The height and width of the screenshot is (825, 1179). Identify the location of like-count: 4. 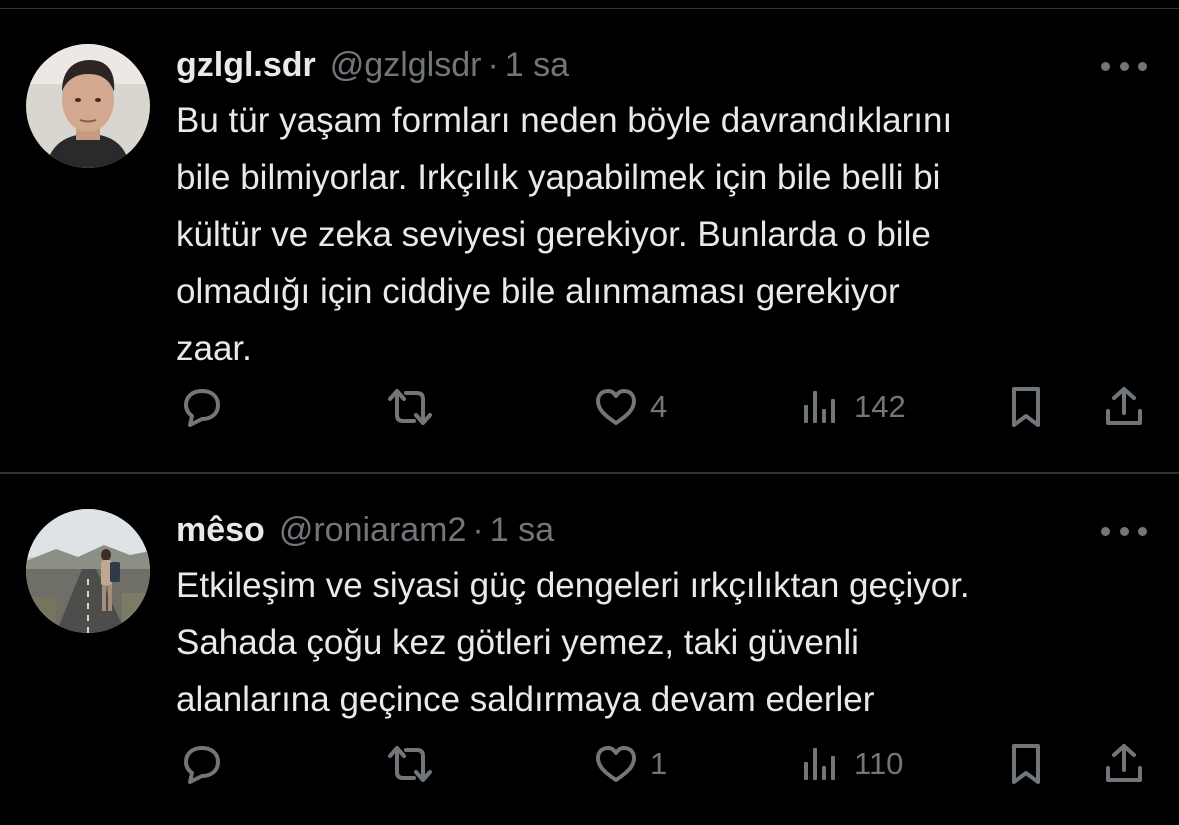
(659, 406).